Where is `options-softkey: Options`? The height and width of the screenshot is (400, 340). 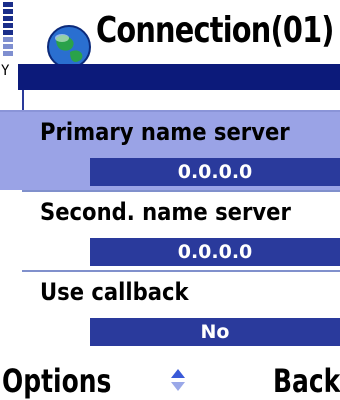
options-softkey: Options is located at coordinates (56, 381).